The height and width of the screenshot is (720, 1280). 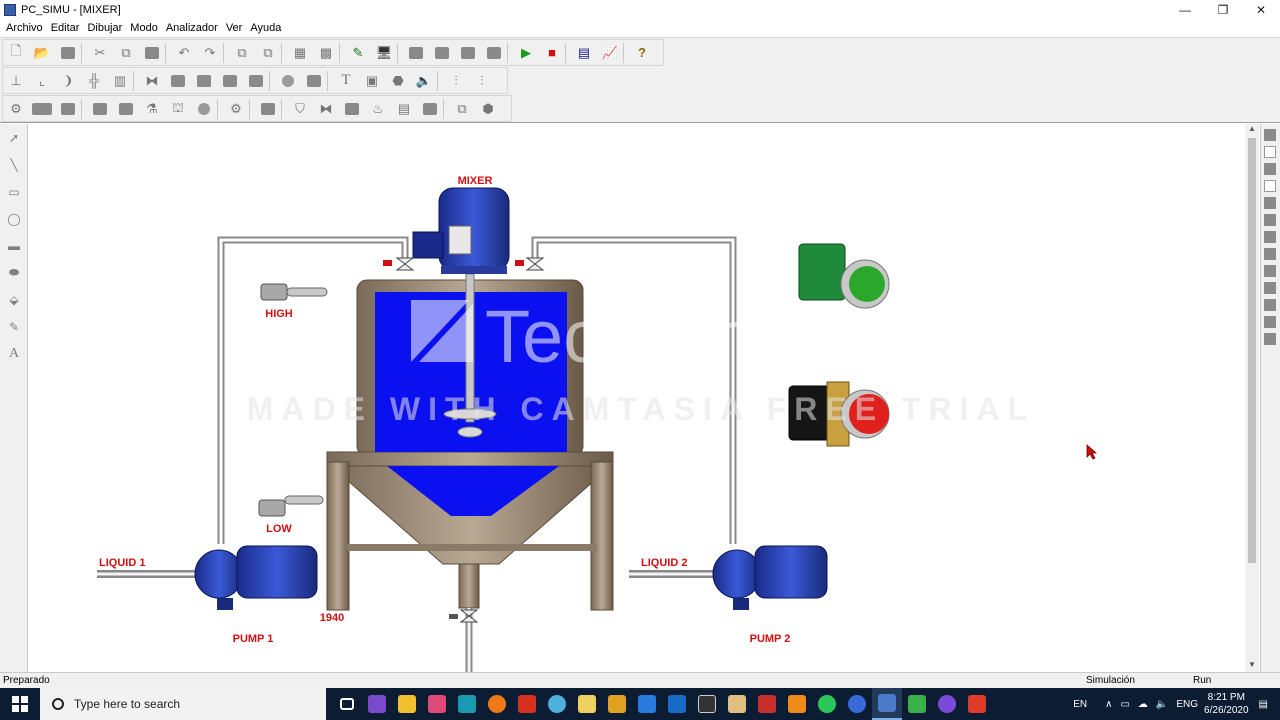 I want to click on paint-app-icon, so click(x=437, y=704).